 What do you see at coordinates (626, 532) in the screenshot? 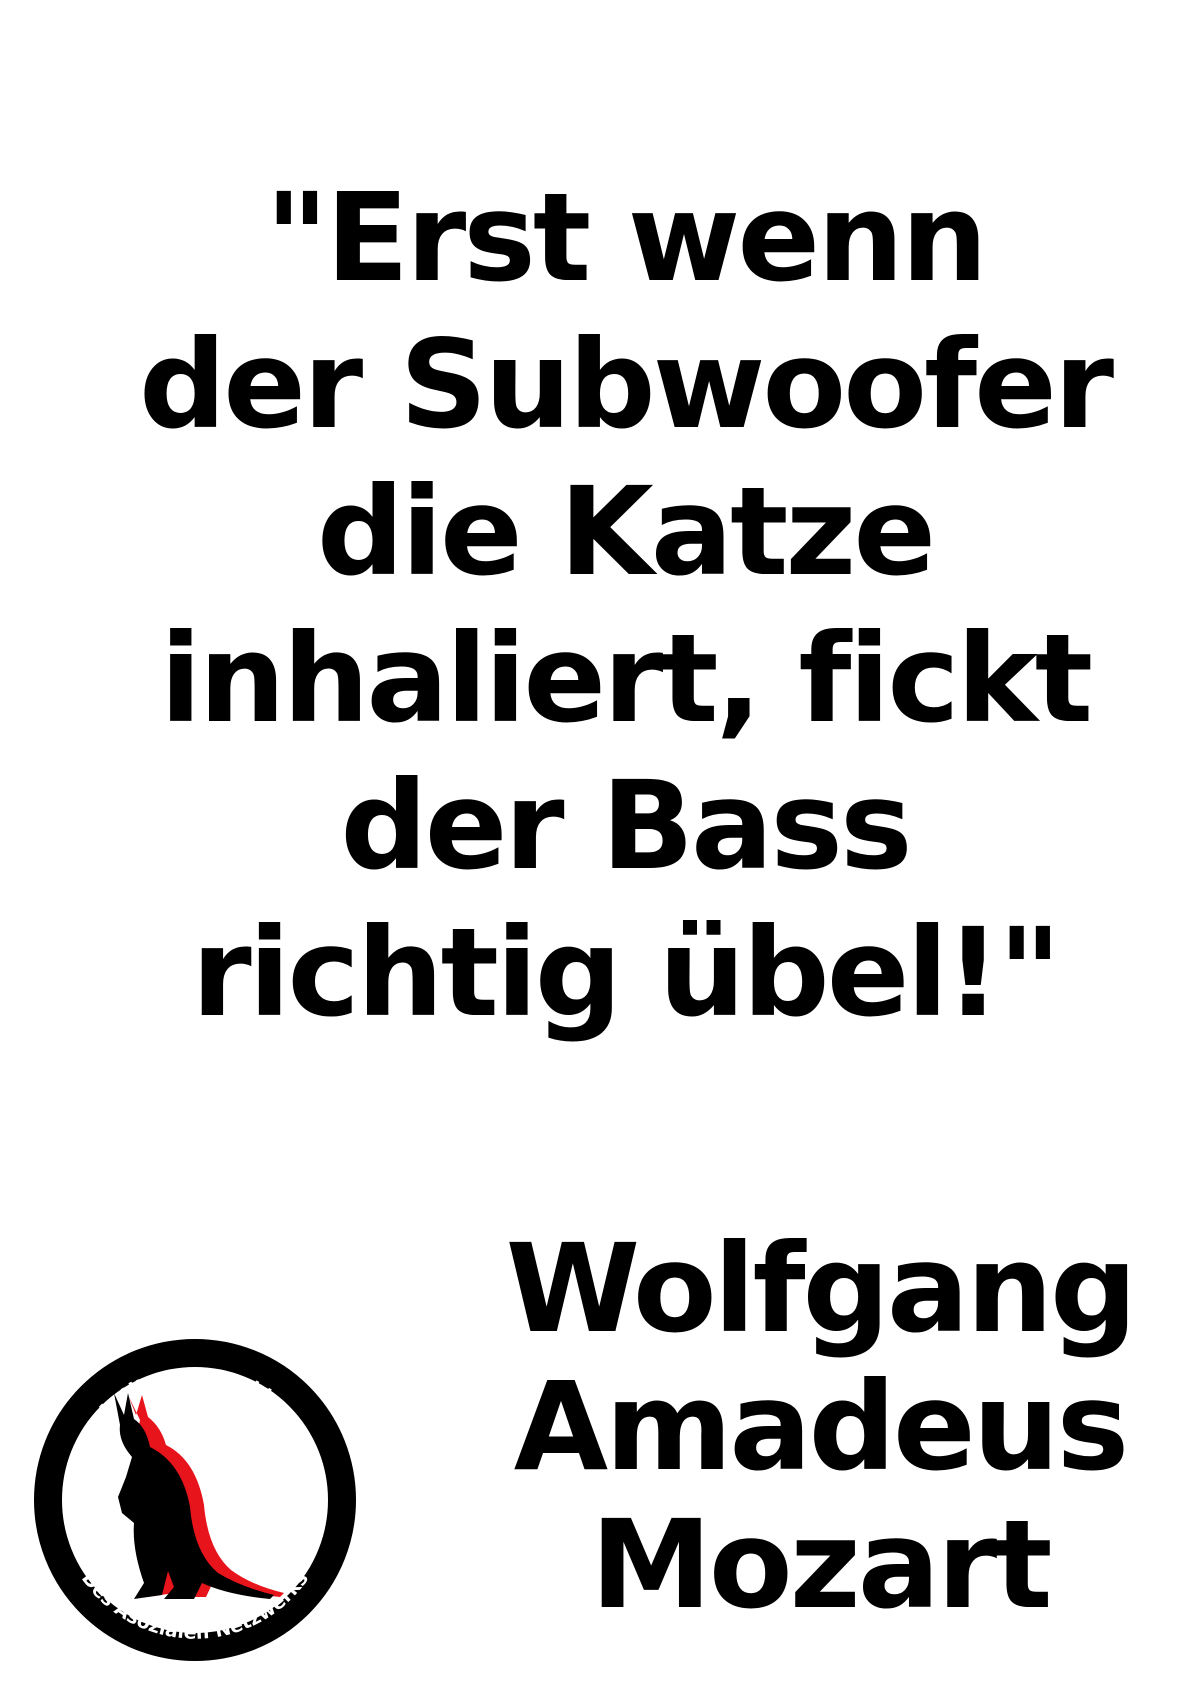
I see `quote-line: die Katze` at bounding box center [626, 532].